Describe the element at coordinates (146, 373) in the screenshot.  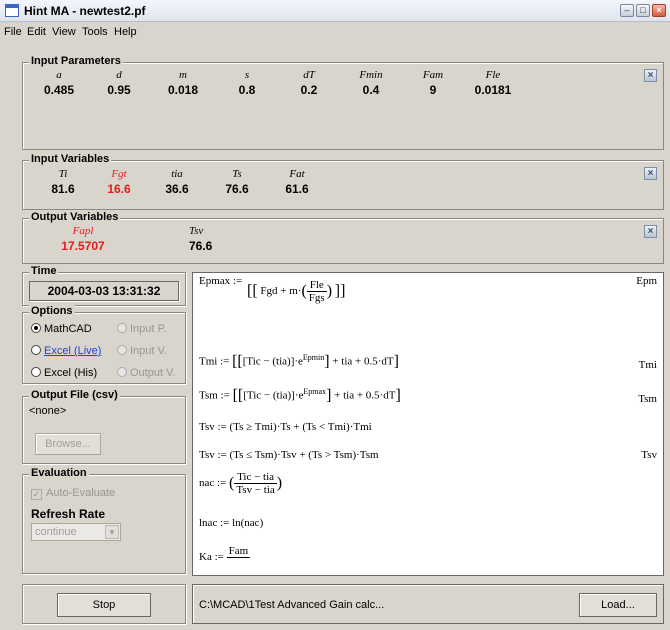
I see `radio-output-v: Output V.` at that location.